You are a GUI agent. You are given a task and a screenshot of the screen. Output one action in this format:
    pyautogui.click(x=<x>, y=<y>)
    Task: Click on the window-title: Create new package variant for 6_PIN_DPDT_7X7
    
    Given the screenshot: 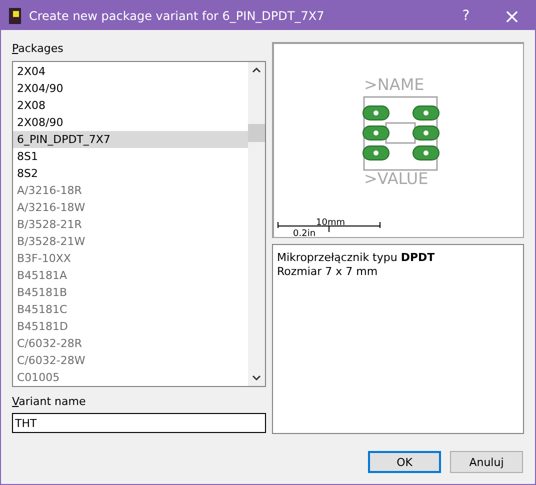 What is the action you would take?
    pyautogui.click(x=177, y=15)
    